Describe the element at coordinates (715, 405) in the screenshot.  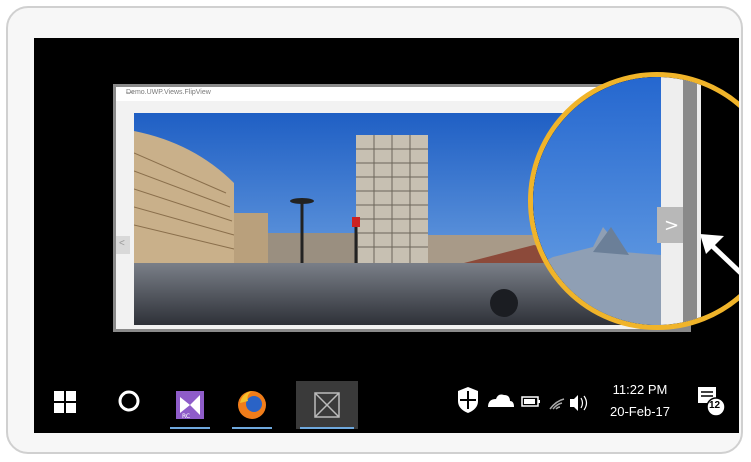
I see `notification-count: 12` at that location.